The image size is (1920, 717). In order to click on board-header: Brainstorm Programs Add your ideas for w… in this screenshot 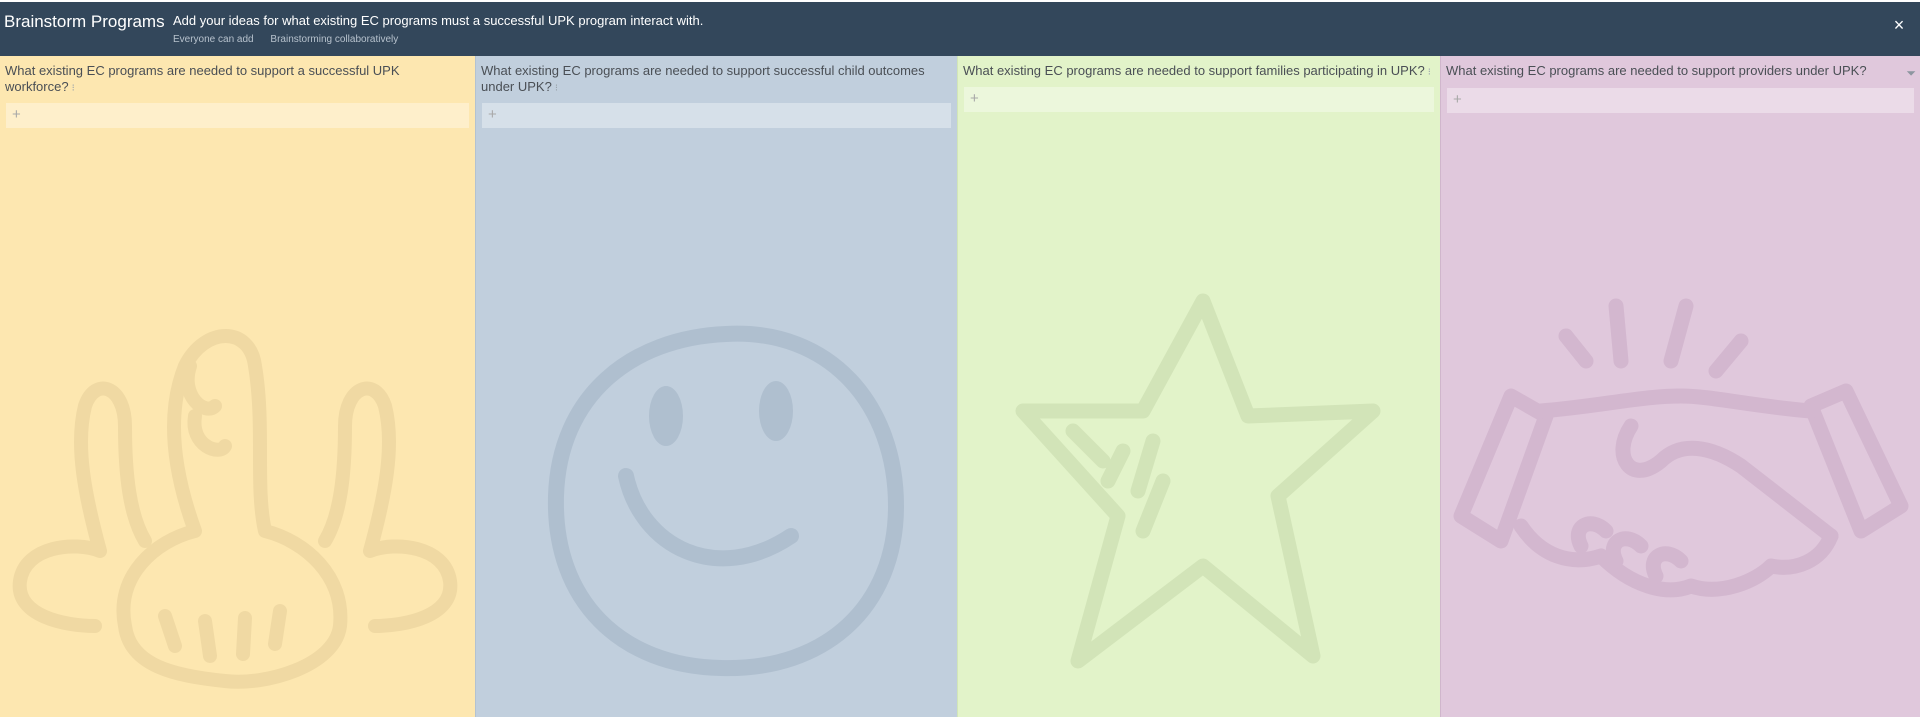, I will do `click(960, 29)`.